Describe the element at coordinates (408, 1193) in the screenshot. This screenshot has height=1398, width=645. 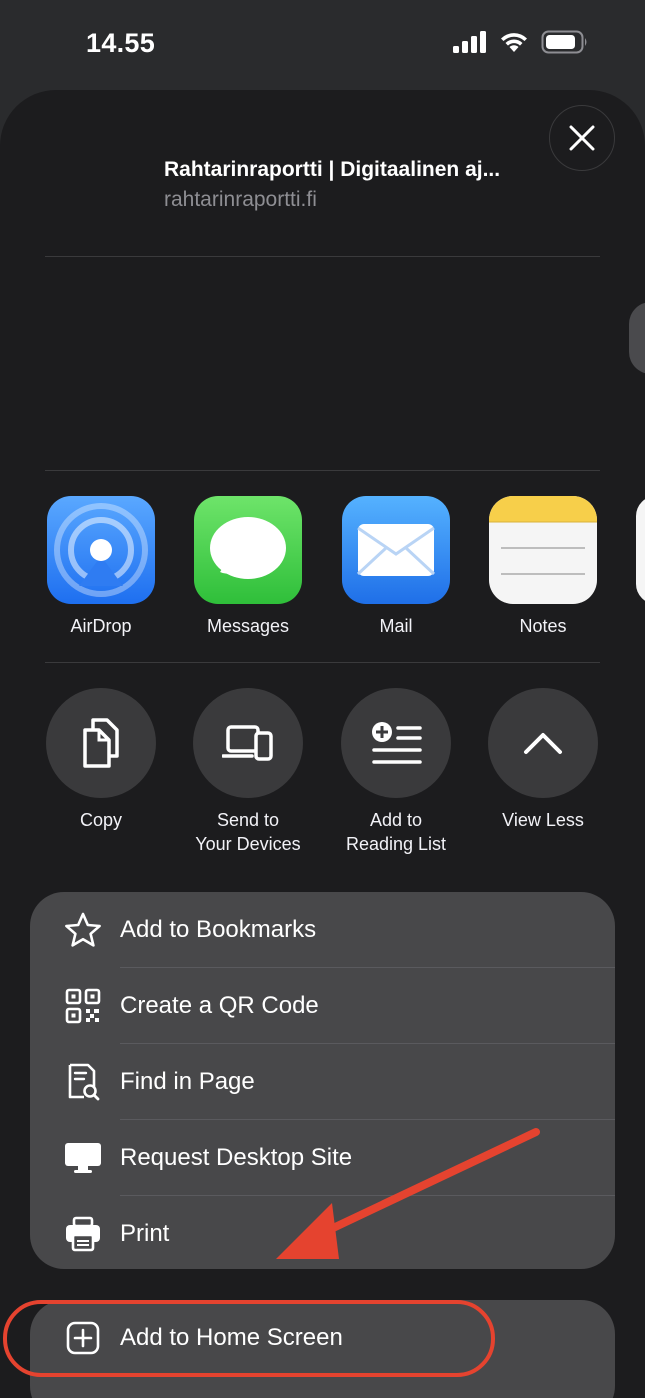
I see `annotation-arrow-icon` at that location.